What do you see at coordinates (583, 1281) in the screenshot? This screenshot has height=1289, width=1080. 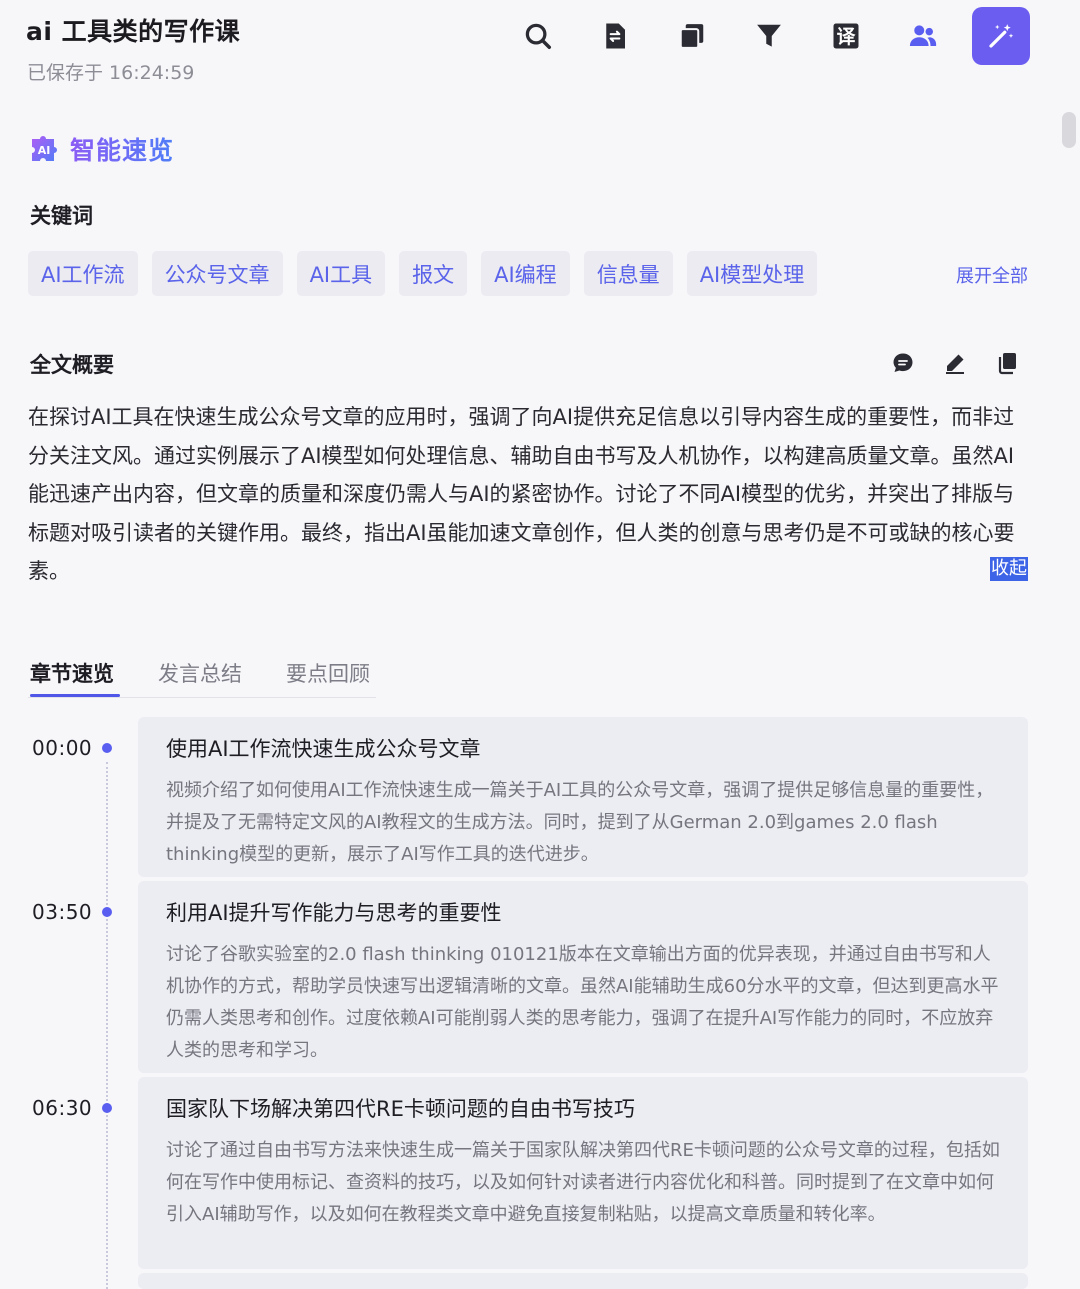 I see `chapter-card-partial` at bounding box center [583, 1281].